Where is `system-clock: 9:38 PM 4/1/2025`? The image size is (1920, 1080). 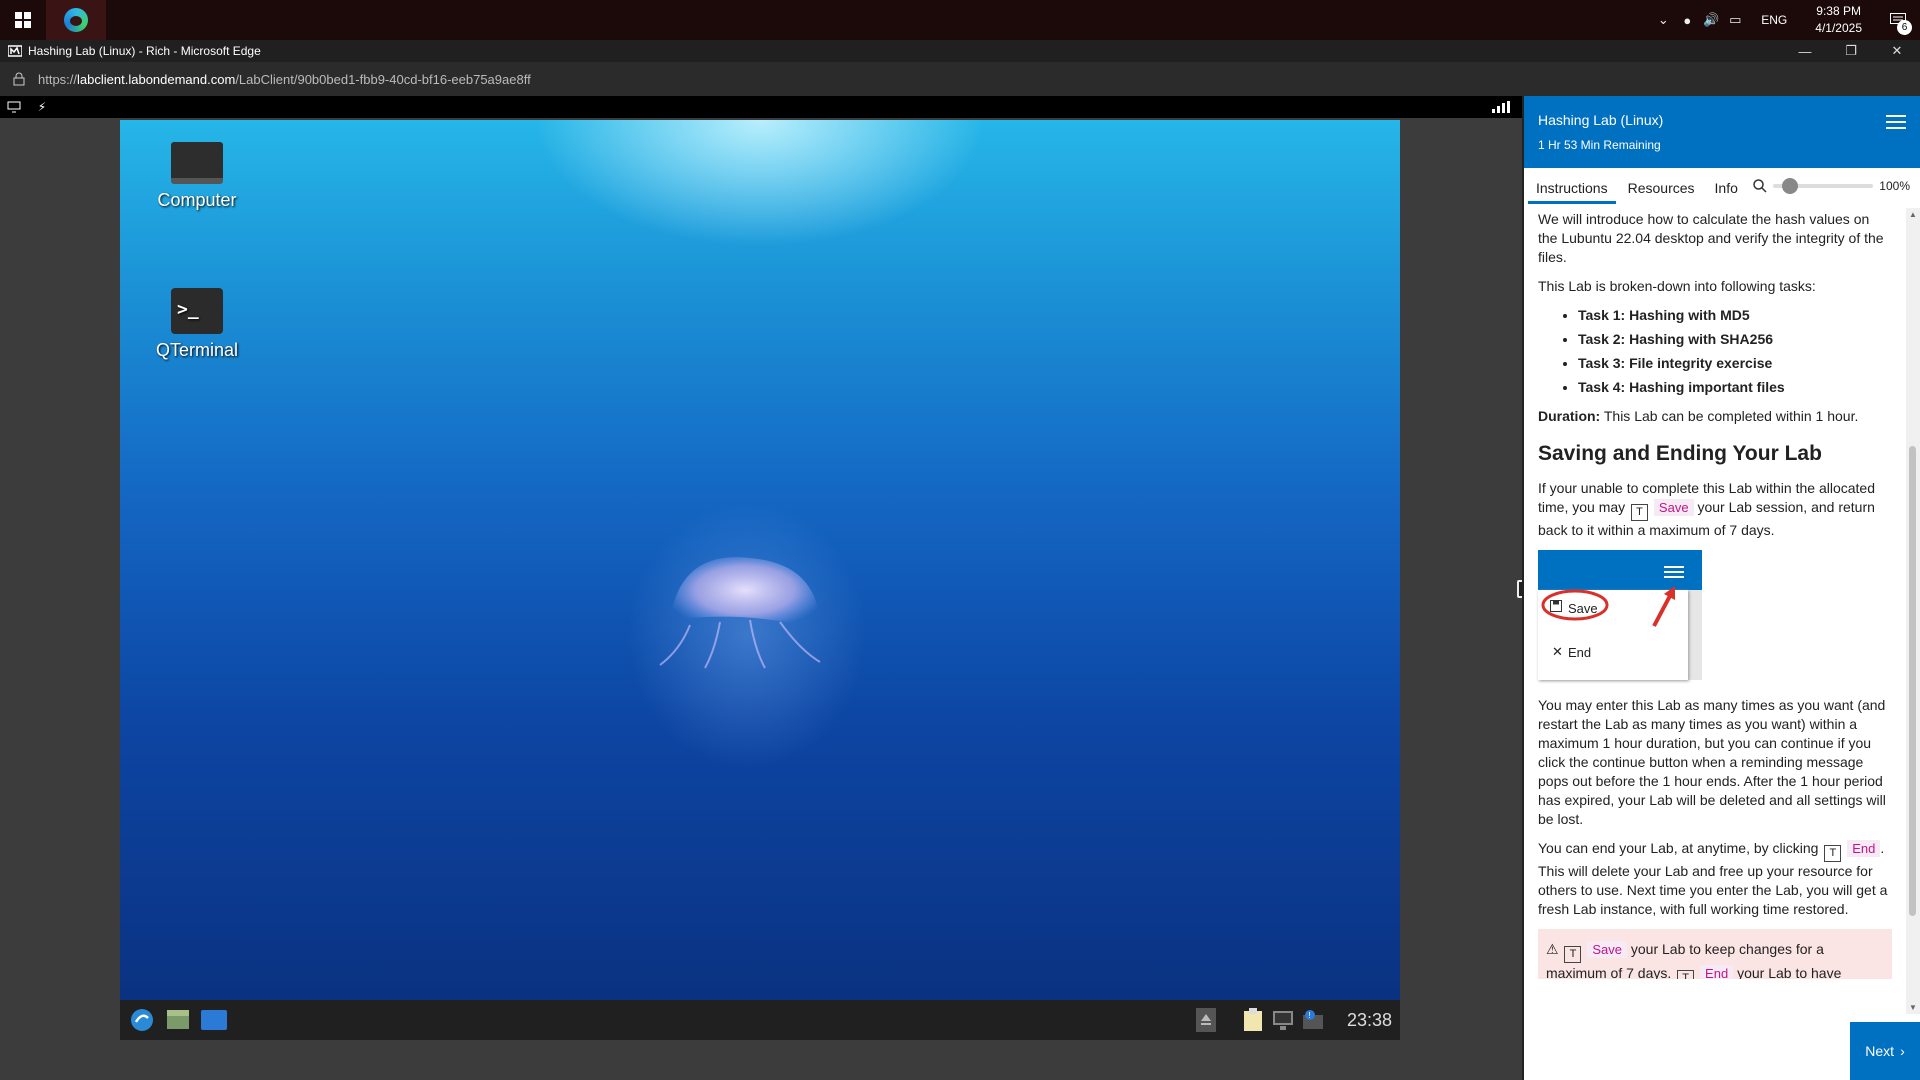 system-clock: 9:38 PM 4/1/2025 is located at coordinates (1838, 20).